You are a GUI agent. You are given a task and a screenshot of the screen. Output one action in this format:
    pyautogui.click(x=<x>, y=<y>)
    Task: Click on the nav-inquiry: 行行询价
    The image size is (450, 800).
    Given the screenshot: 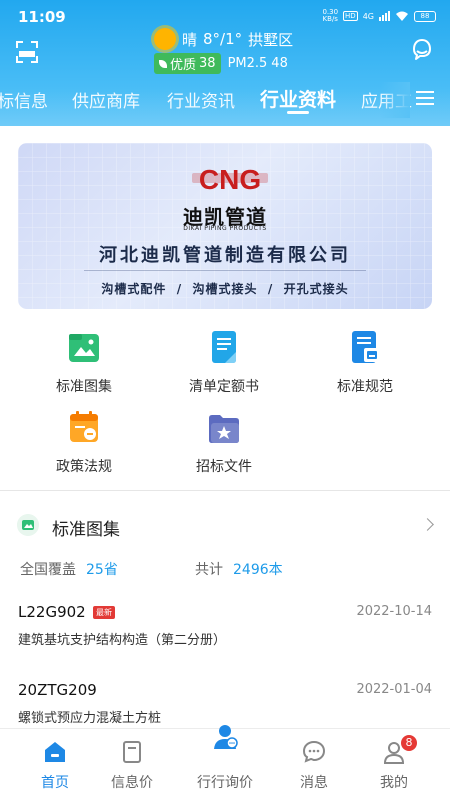 What is the action you would take?
    pyautogui.click(x=225, y=762)
    